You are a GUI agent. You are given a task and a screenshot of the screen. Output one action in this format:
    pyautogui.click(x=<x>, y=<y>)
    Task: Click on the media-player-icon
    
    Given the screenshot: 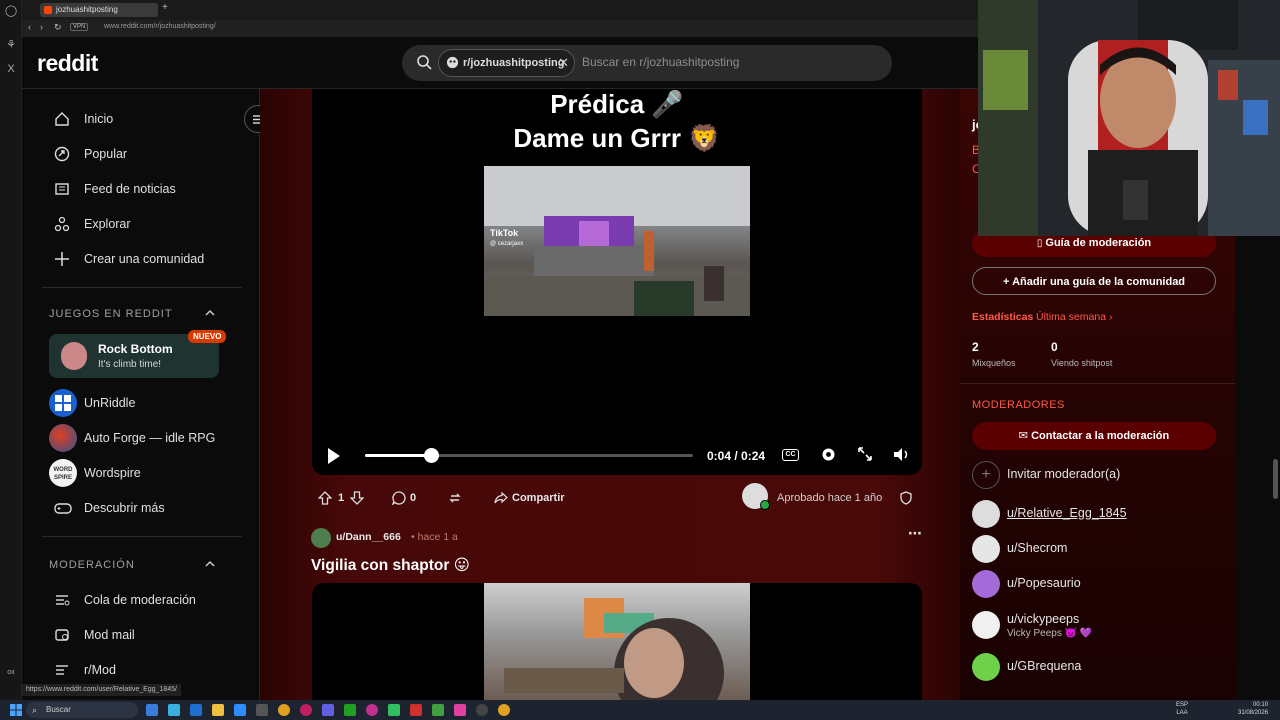 What is the action you would take?
    pyautogui.click(x=372, y=710)
    